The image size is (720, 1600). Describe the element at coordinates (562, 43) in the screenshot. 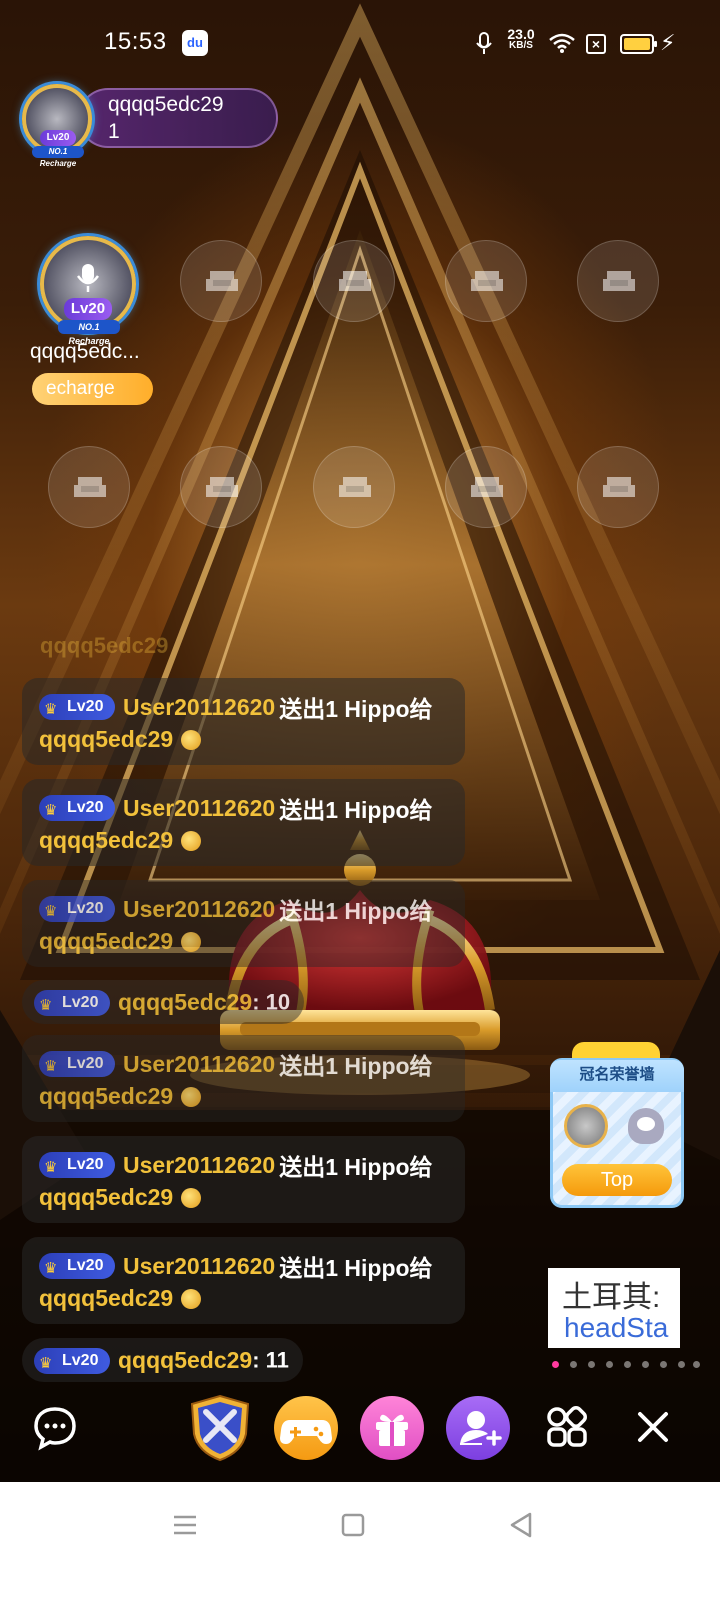

I see `wifi-icon` at that location.